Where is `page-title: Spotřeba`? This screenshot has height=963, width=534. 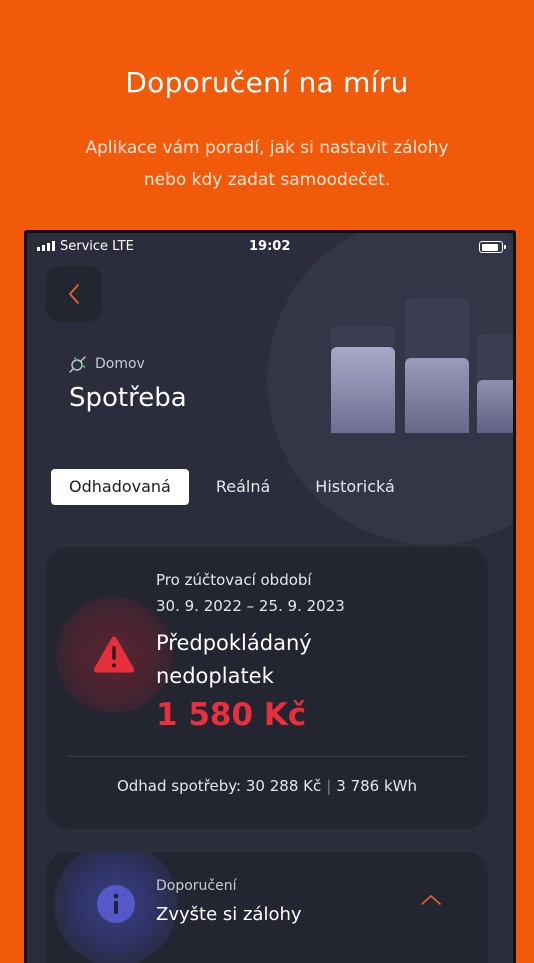
page-title: Spotřeba is located at coordinates (128, 398).